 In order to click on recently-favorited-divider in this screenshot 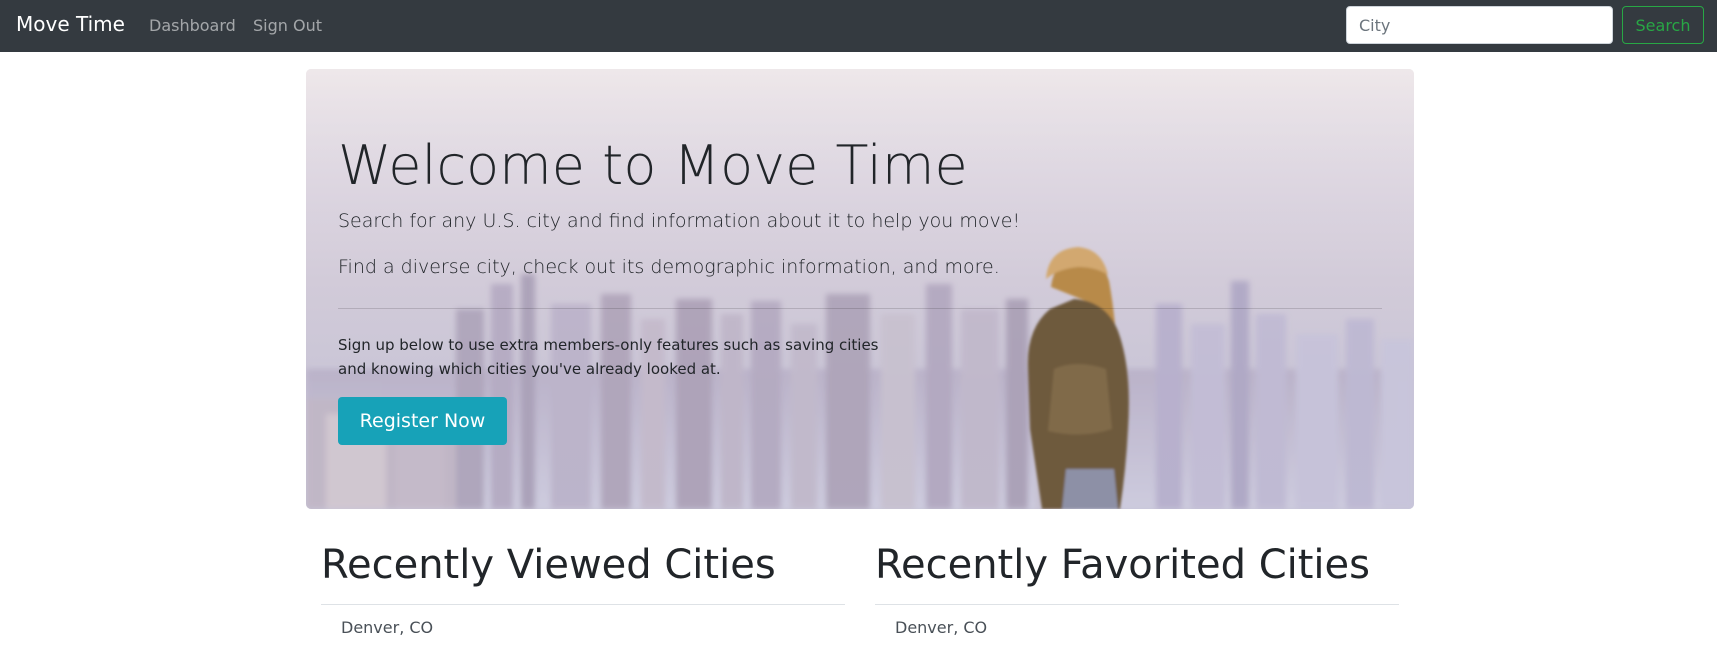, I will do `click(1137, 604)`.